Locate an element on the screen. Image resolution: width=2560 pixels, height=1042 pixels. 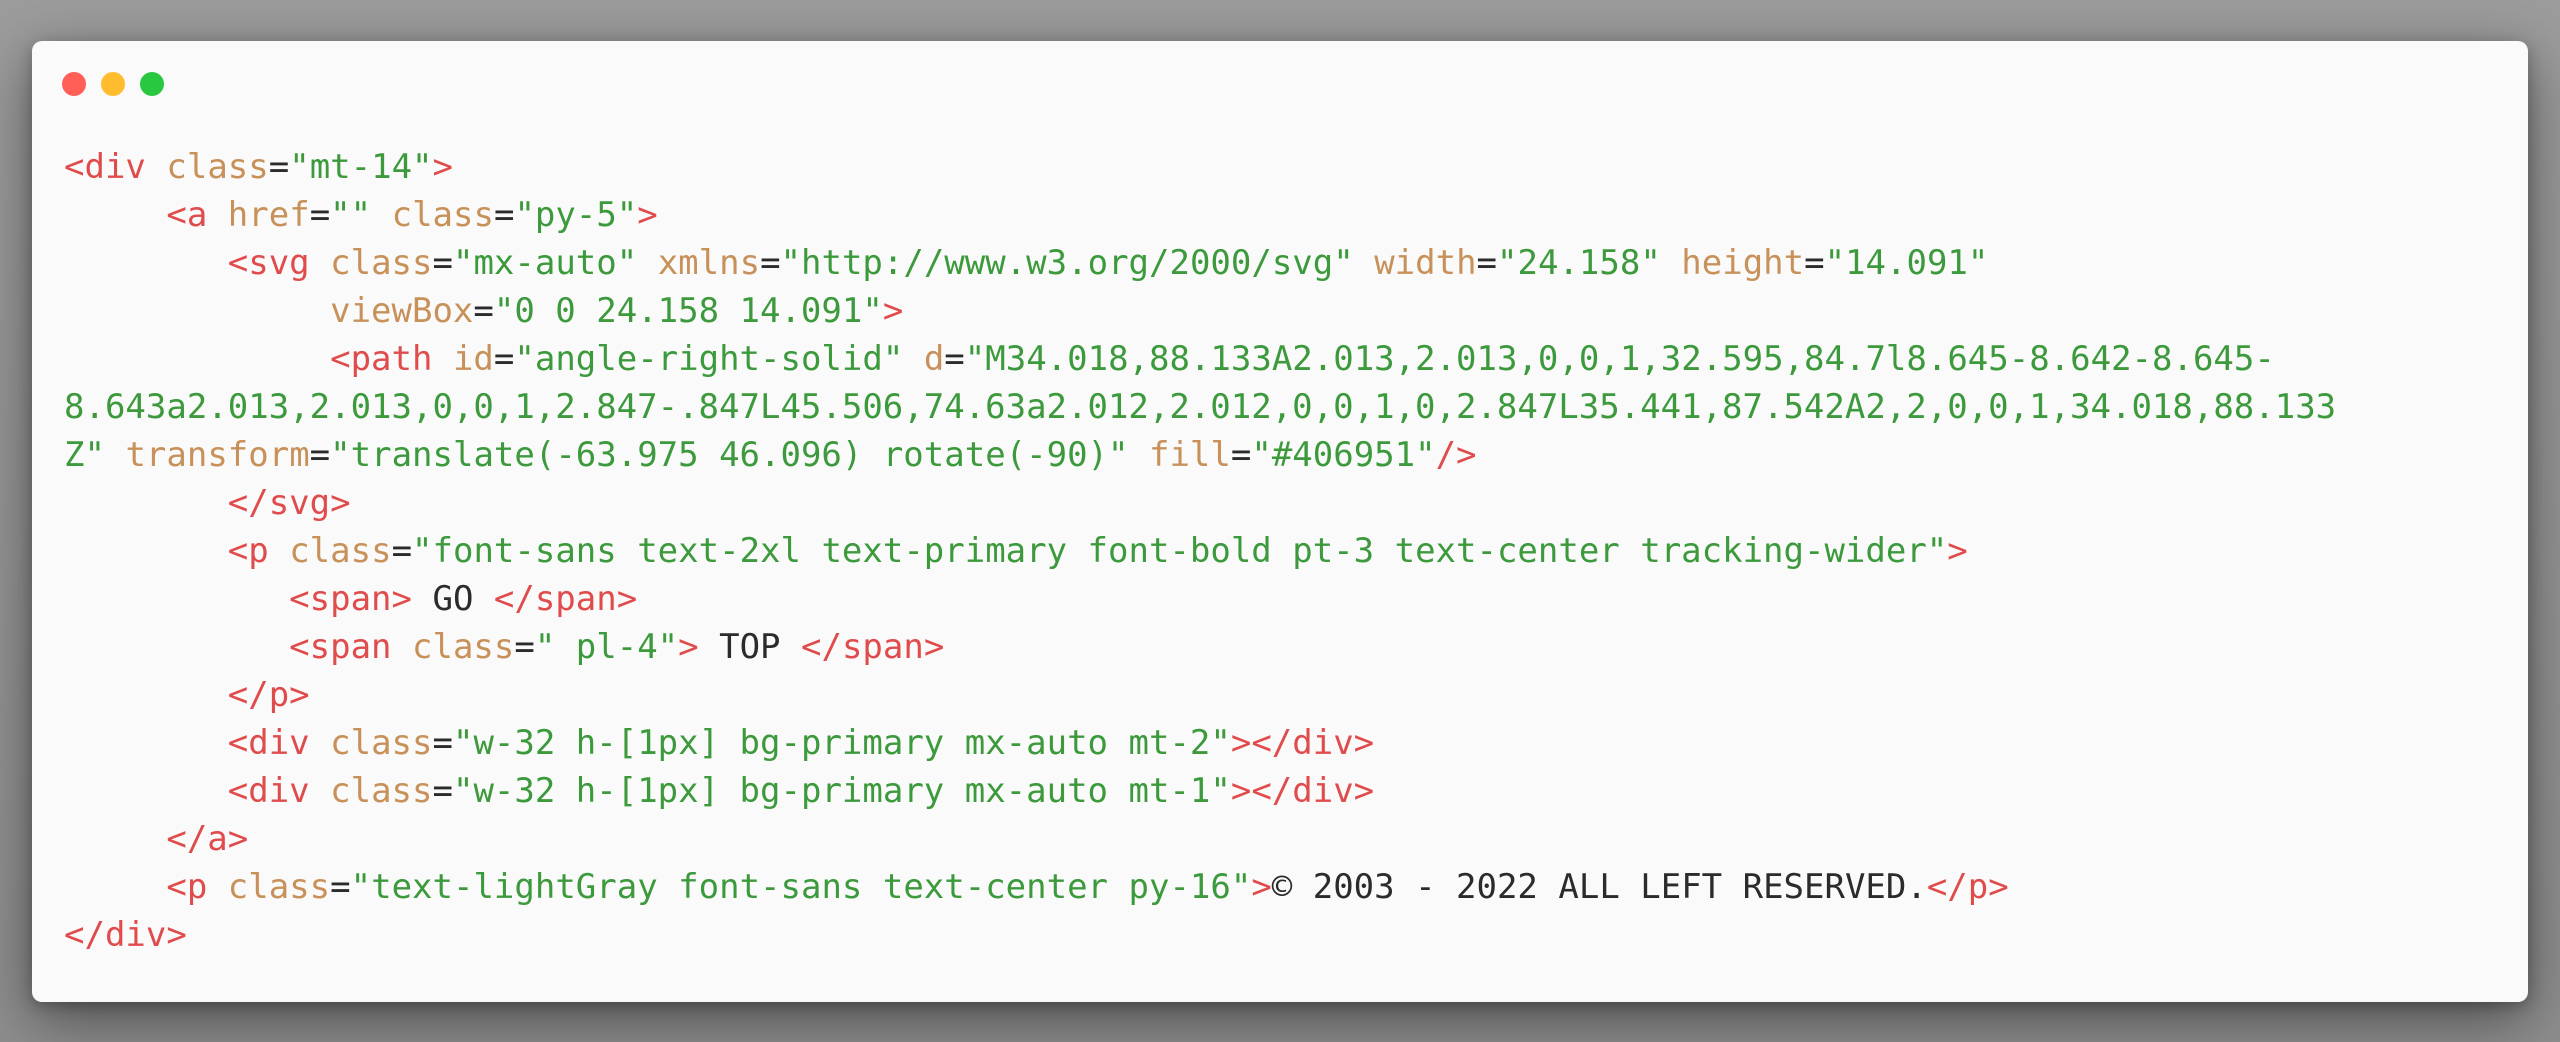
code-line: <span> GO </span> is located at coordinates (1284, 599).